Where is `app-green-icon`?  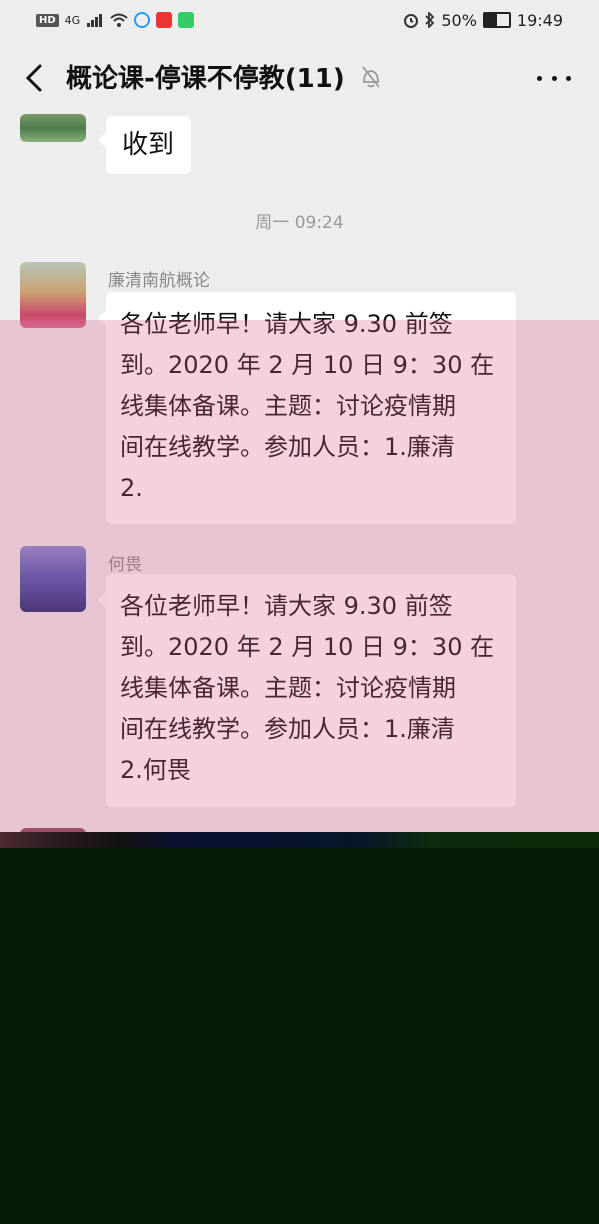 app-green-icon is located at coordinates (186, 20).